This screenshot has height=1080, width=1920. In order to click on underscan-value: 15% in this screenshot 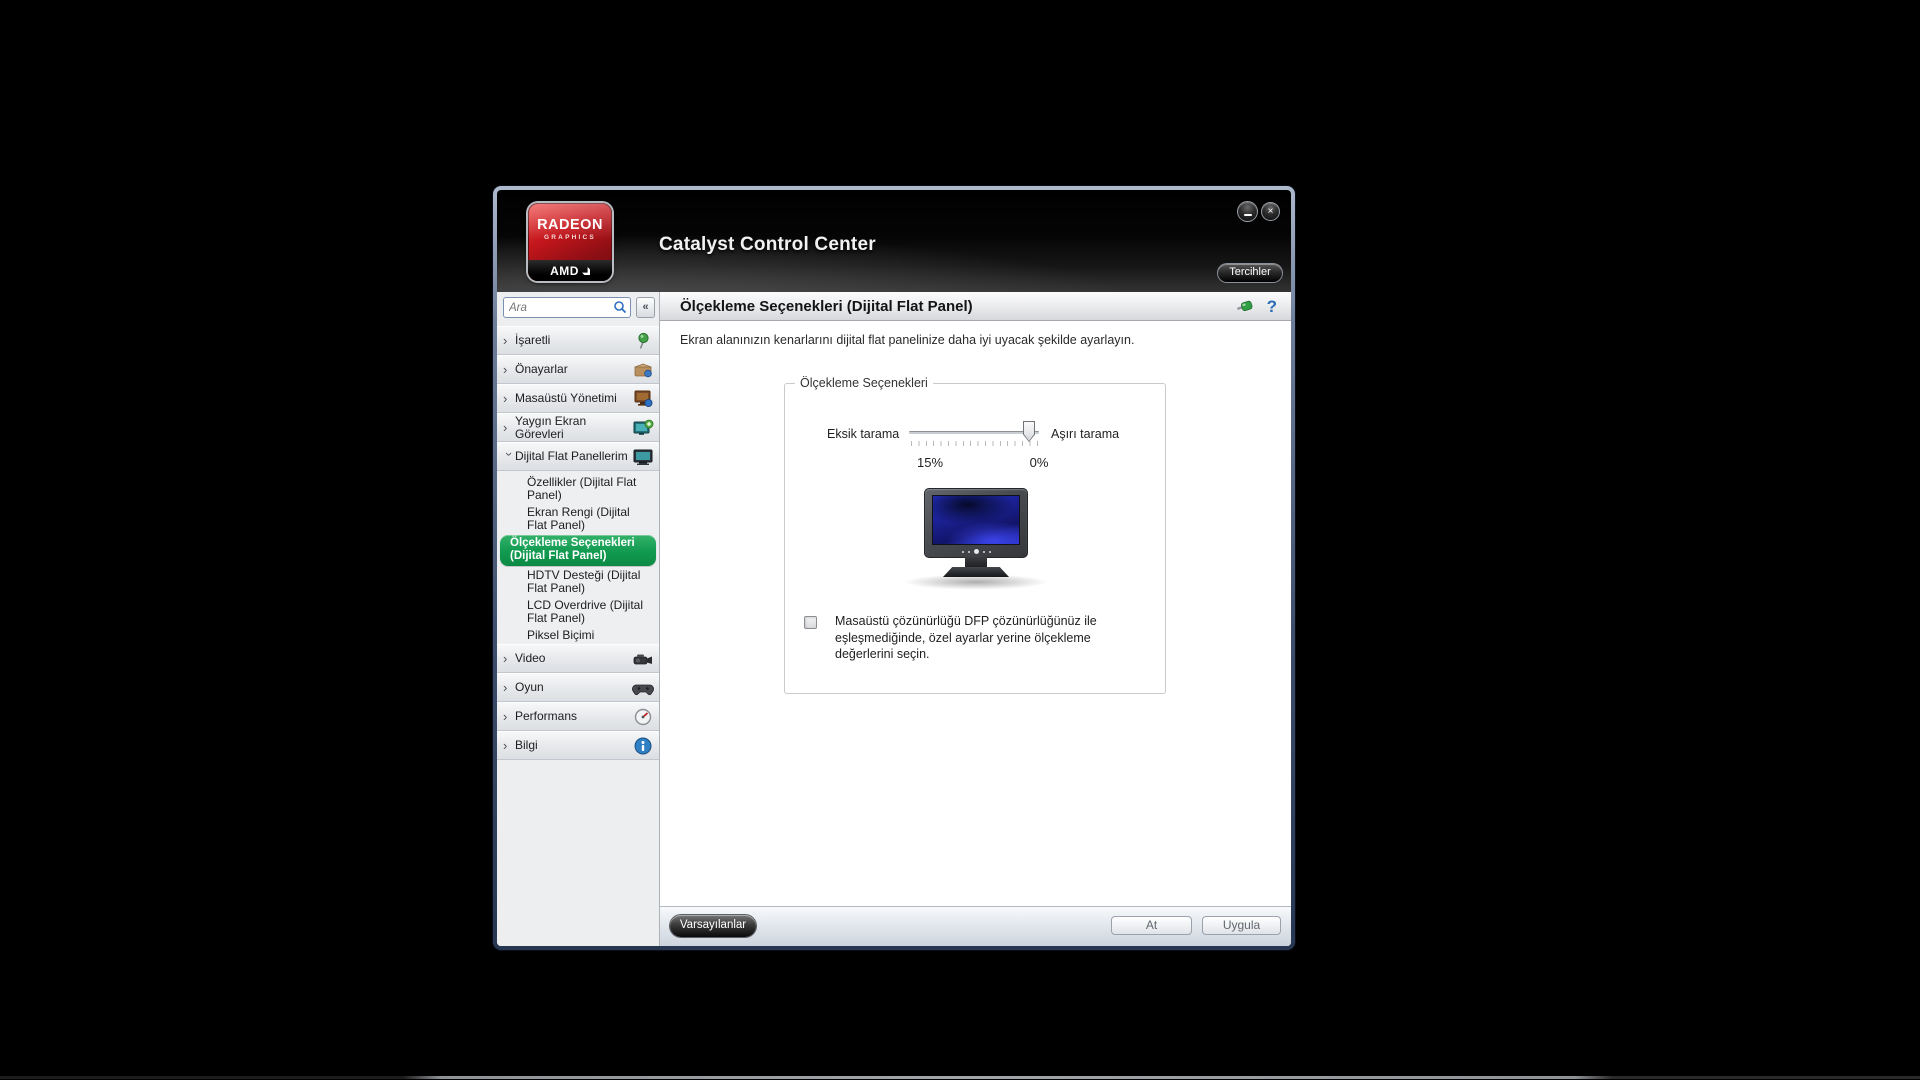, I will do `click(930, 462)`.